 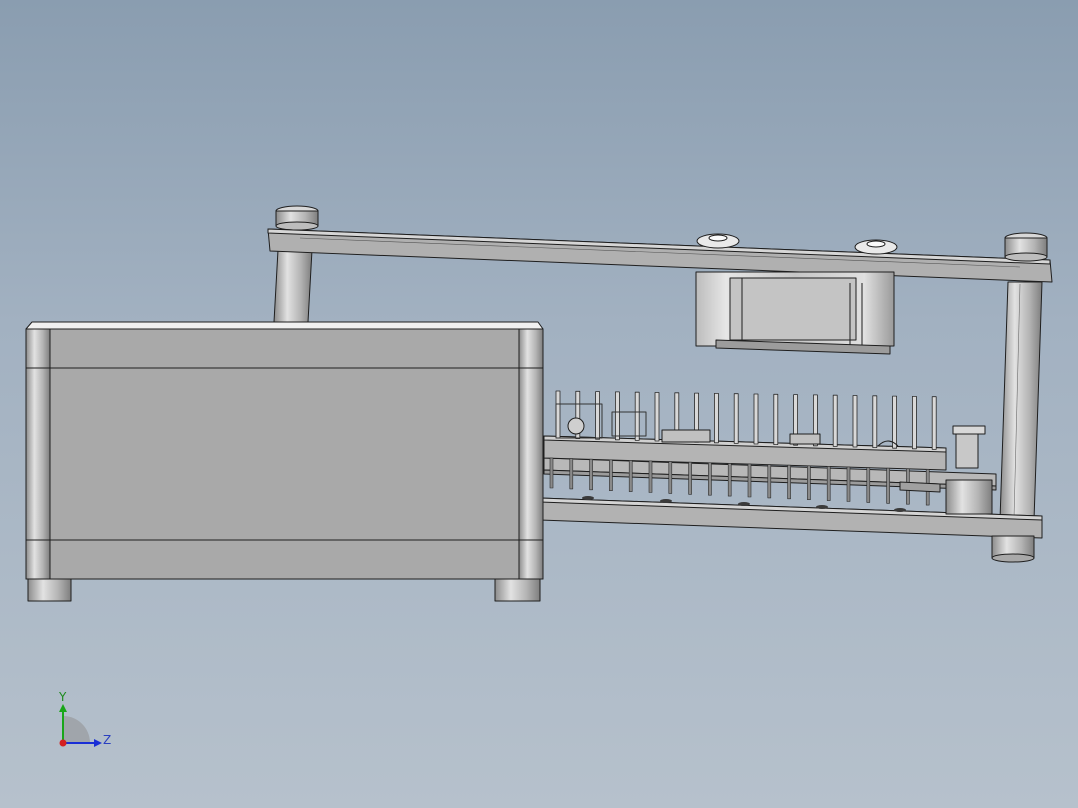 What do you see at coordinates (98, 743) in the screenshot?
I see `z-axis-arrow` at bounding box center [98, 743].